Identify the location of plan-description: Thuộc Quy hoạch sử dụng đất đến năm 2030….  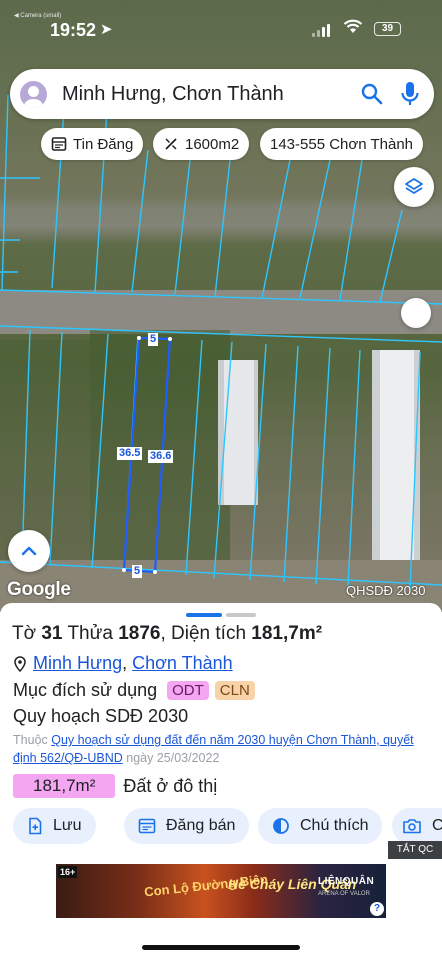
(224, 749).